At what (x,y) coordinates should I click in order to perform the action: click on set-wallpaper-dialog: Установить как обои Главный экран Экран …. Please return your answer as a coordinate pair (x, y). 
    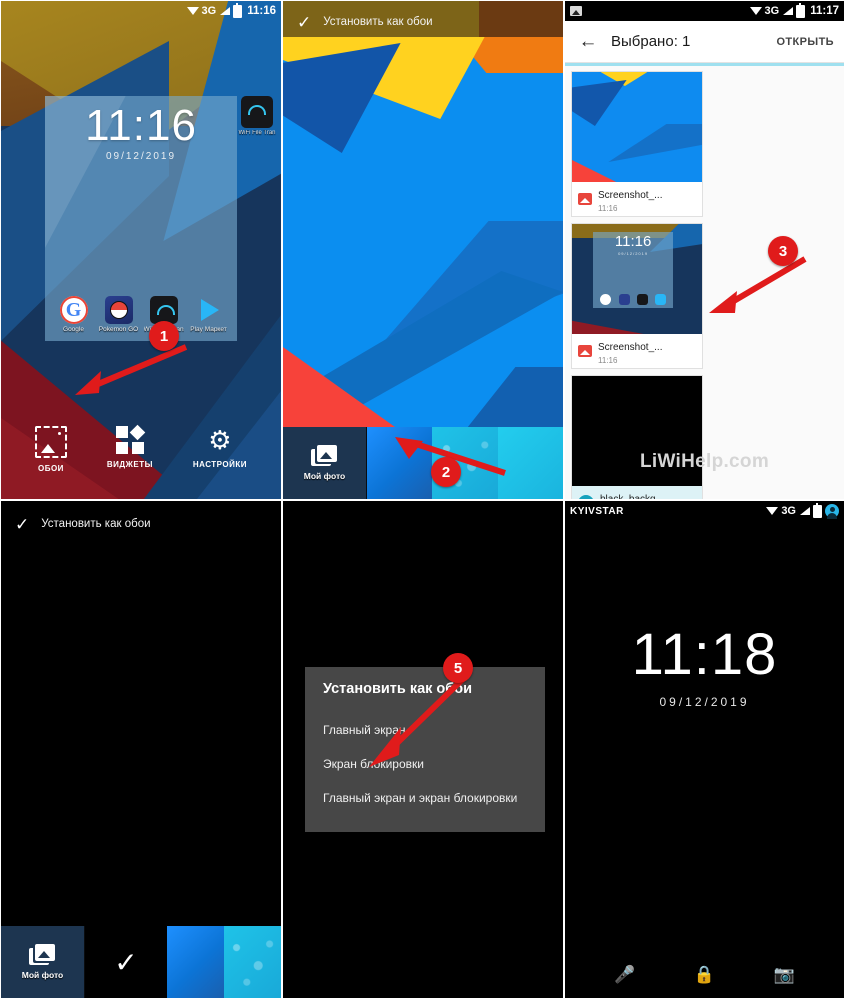
    Looking at the image, I should click on (425, 749).